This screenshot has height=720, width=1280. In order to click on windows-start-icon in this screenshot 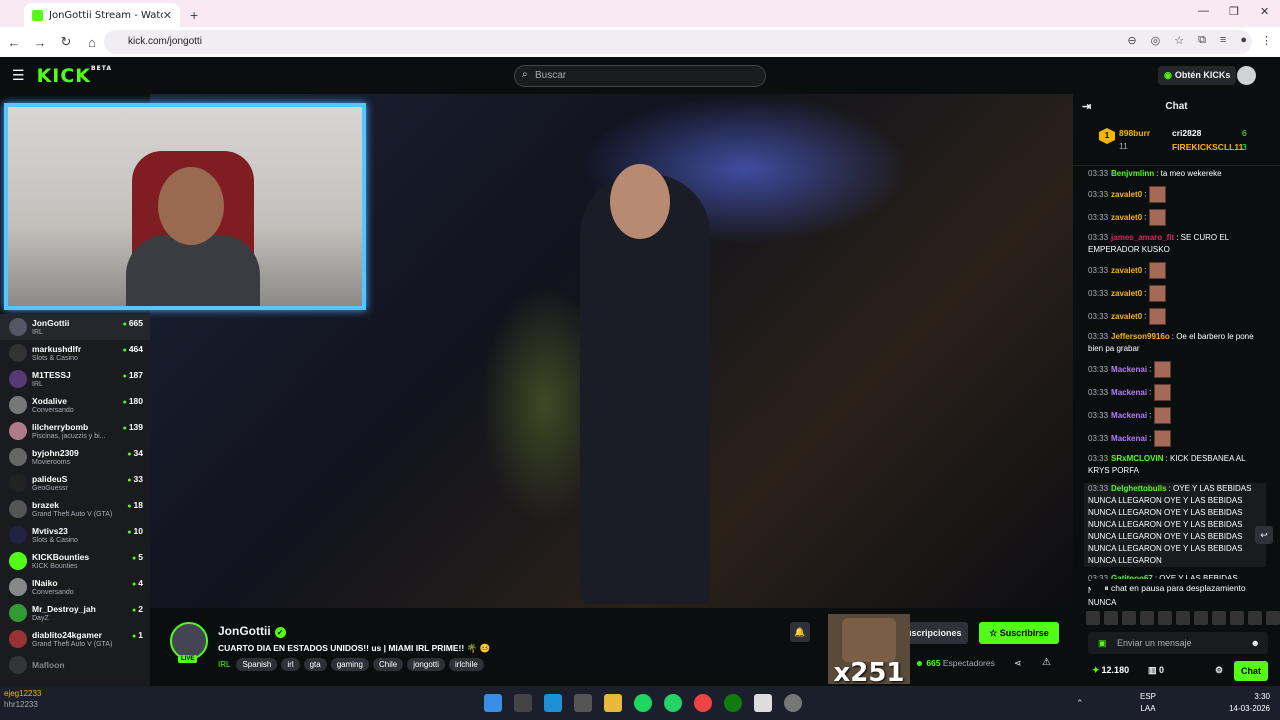, I will do `click(493, 703)`.